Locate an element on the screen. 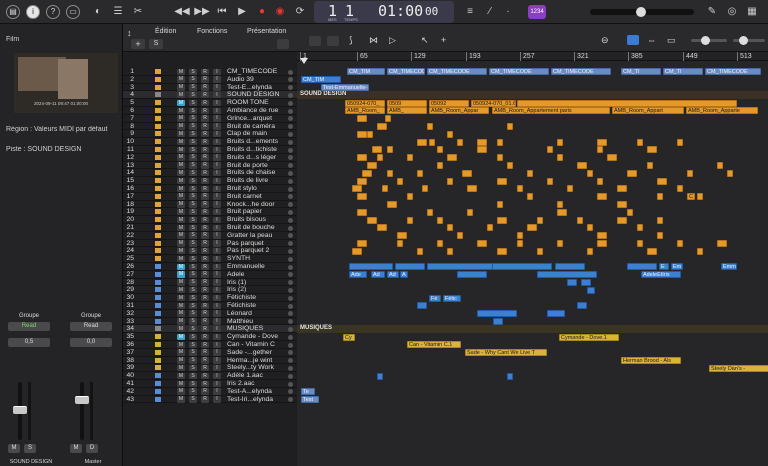  audio-region: AMB_Room_Apparte is located at coordinates (722, 111).